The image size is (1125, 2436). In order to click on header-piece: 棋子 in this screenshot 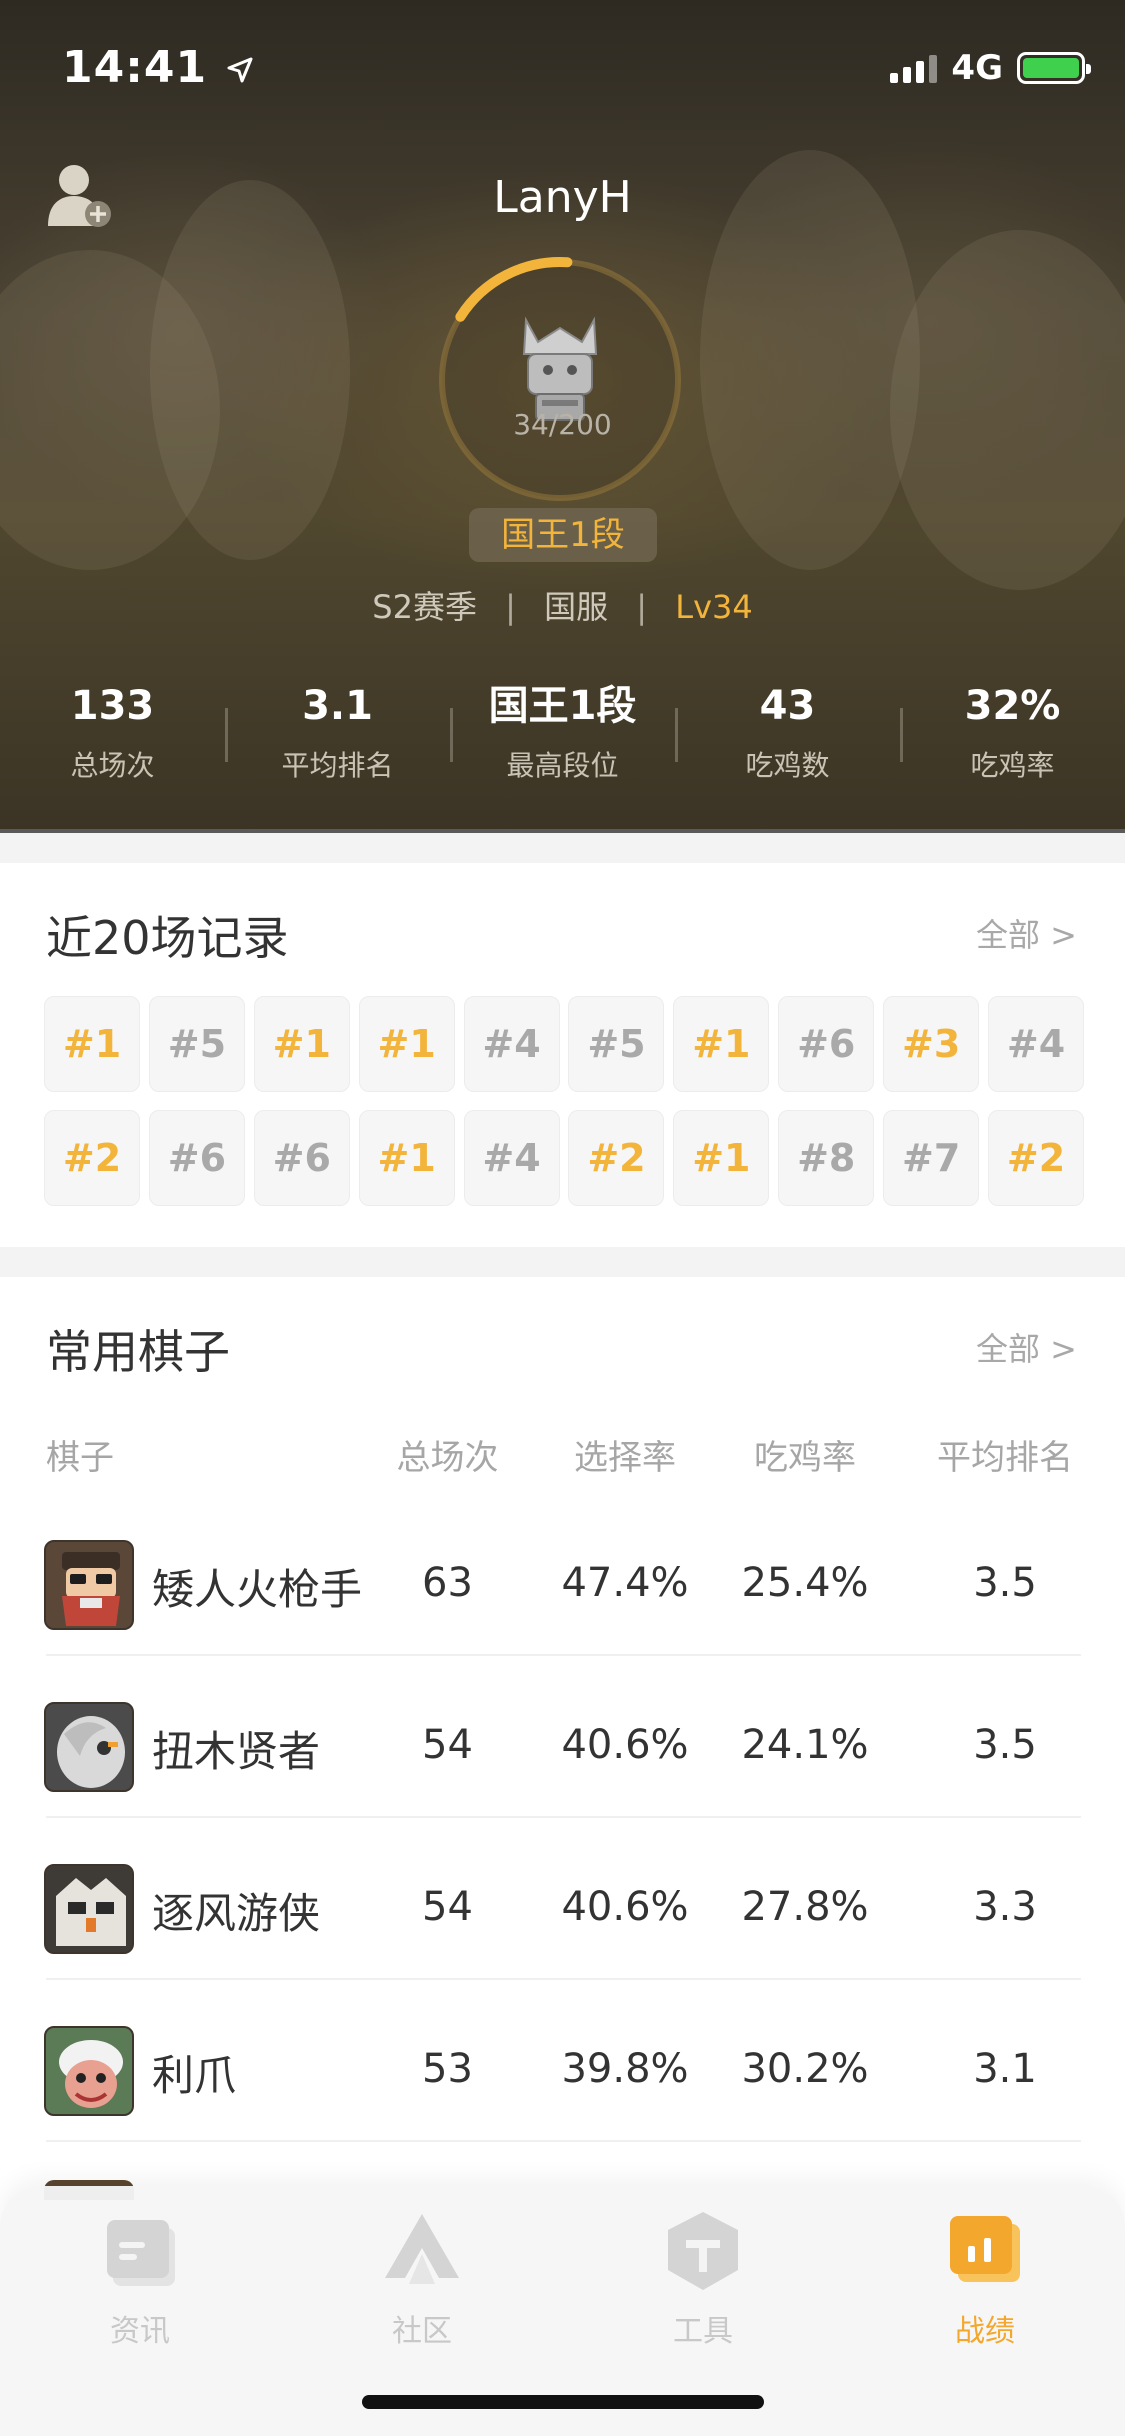, I will do `click(80, 1458)`.